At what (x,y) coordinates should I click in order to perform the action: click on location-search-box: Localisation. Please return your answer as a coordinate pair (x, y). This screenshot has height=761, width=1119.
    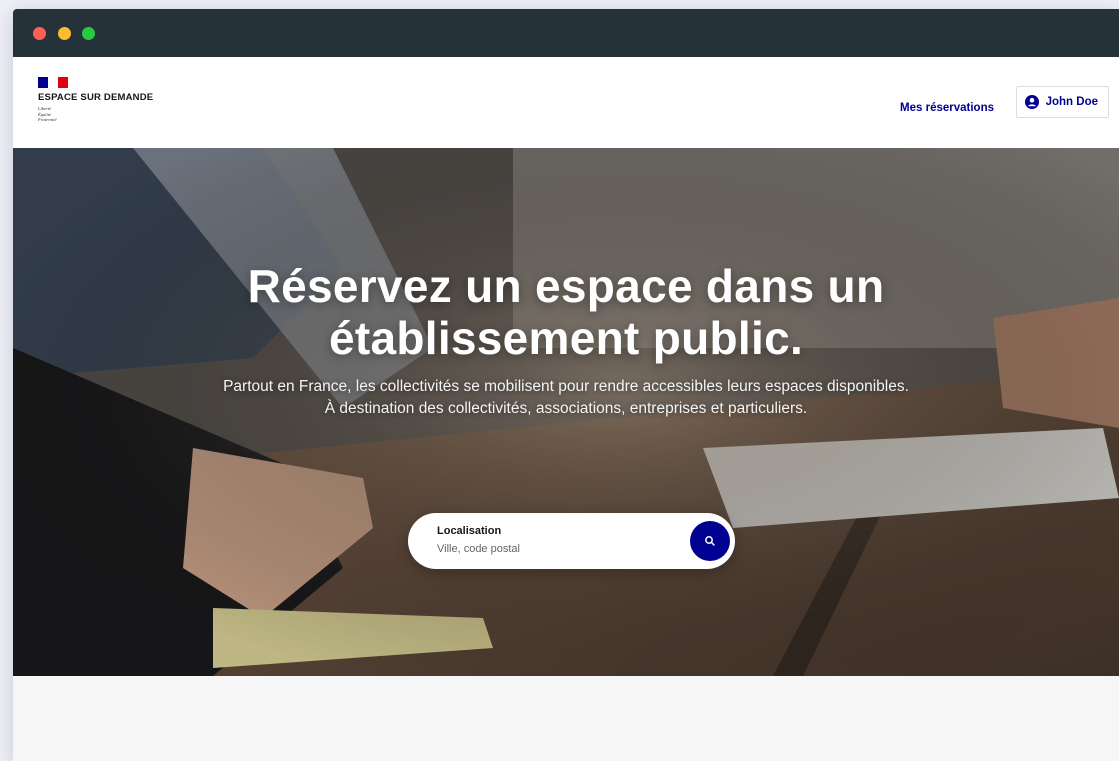
    Looking at the image, I should click on (571, 541).